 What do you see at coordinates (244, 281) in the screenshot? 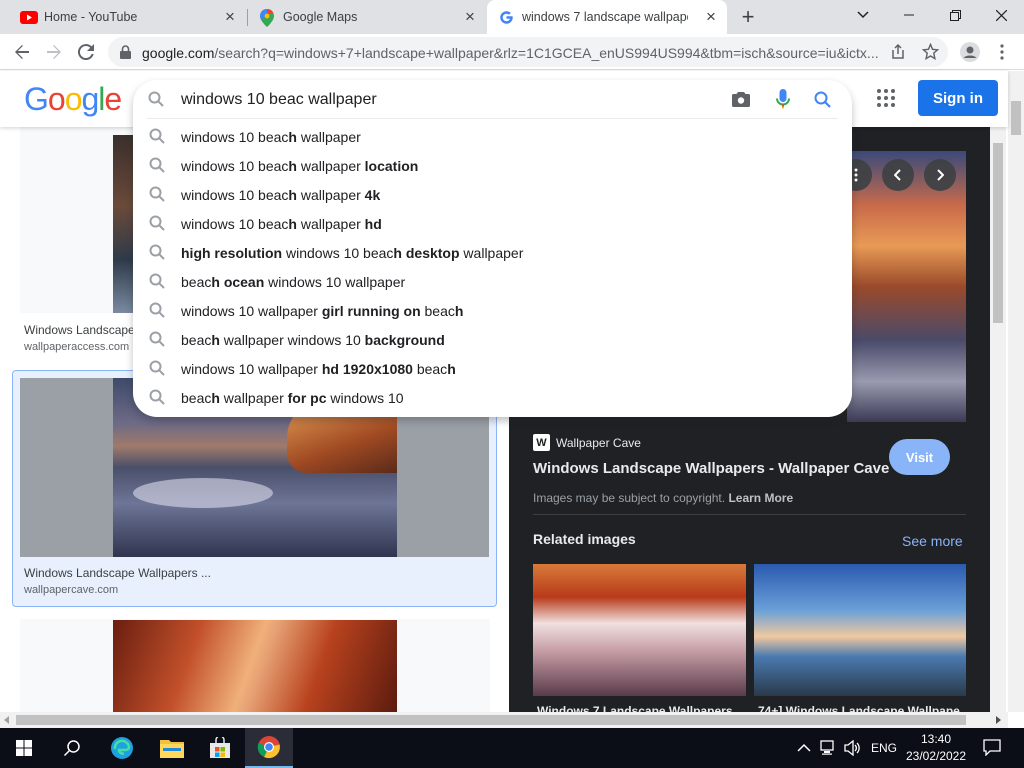
I see `suggestion-bold-fragment: ocean` at bounding box center [244, 281].